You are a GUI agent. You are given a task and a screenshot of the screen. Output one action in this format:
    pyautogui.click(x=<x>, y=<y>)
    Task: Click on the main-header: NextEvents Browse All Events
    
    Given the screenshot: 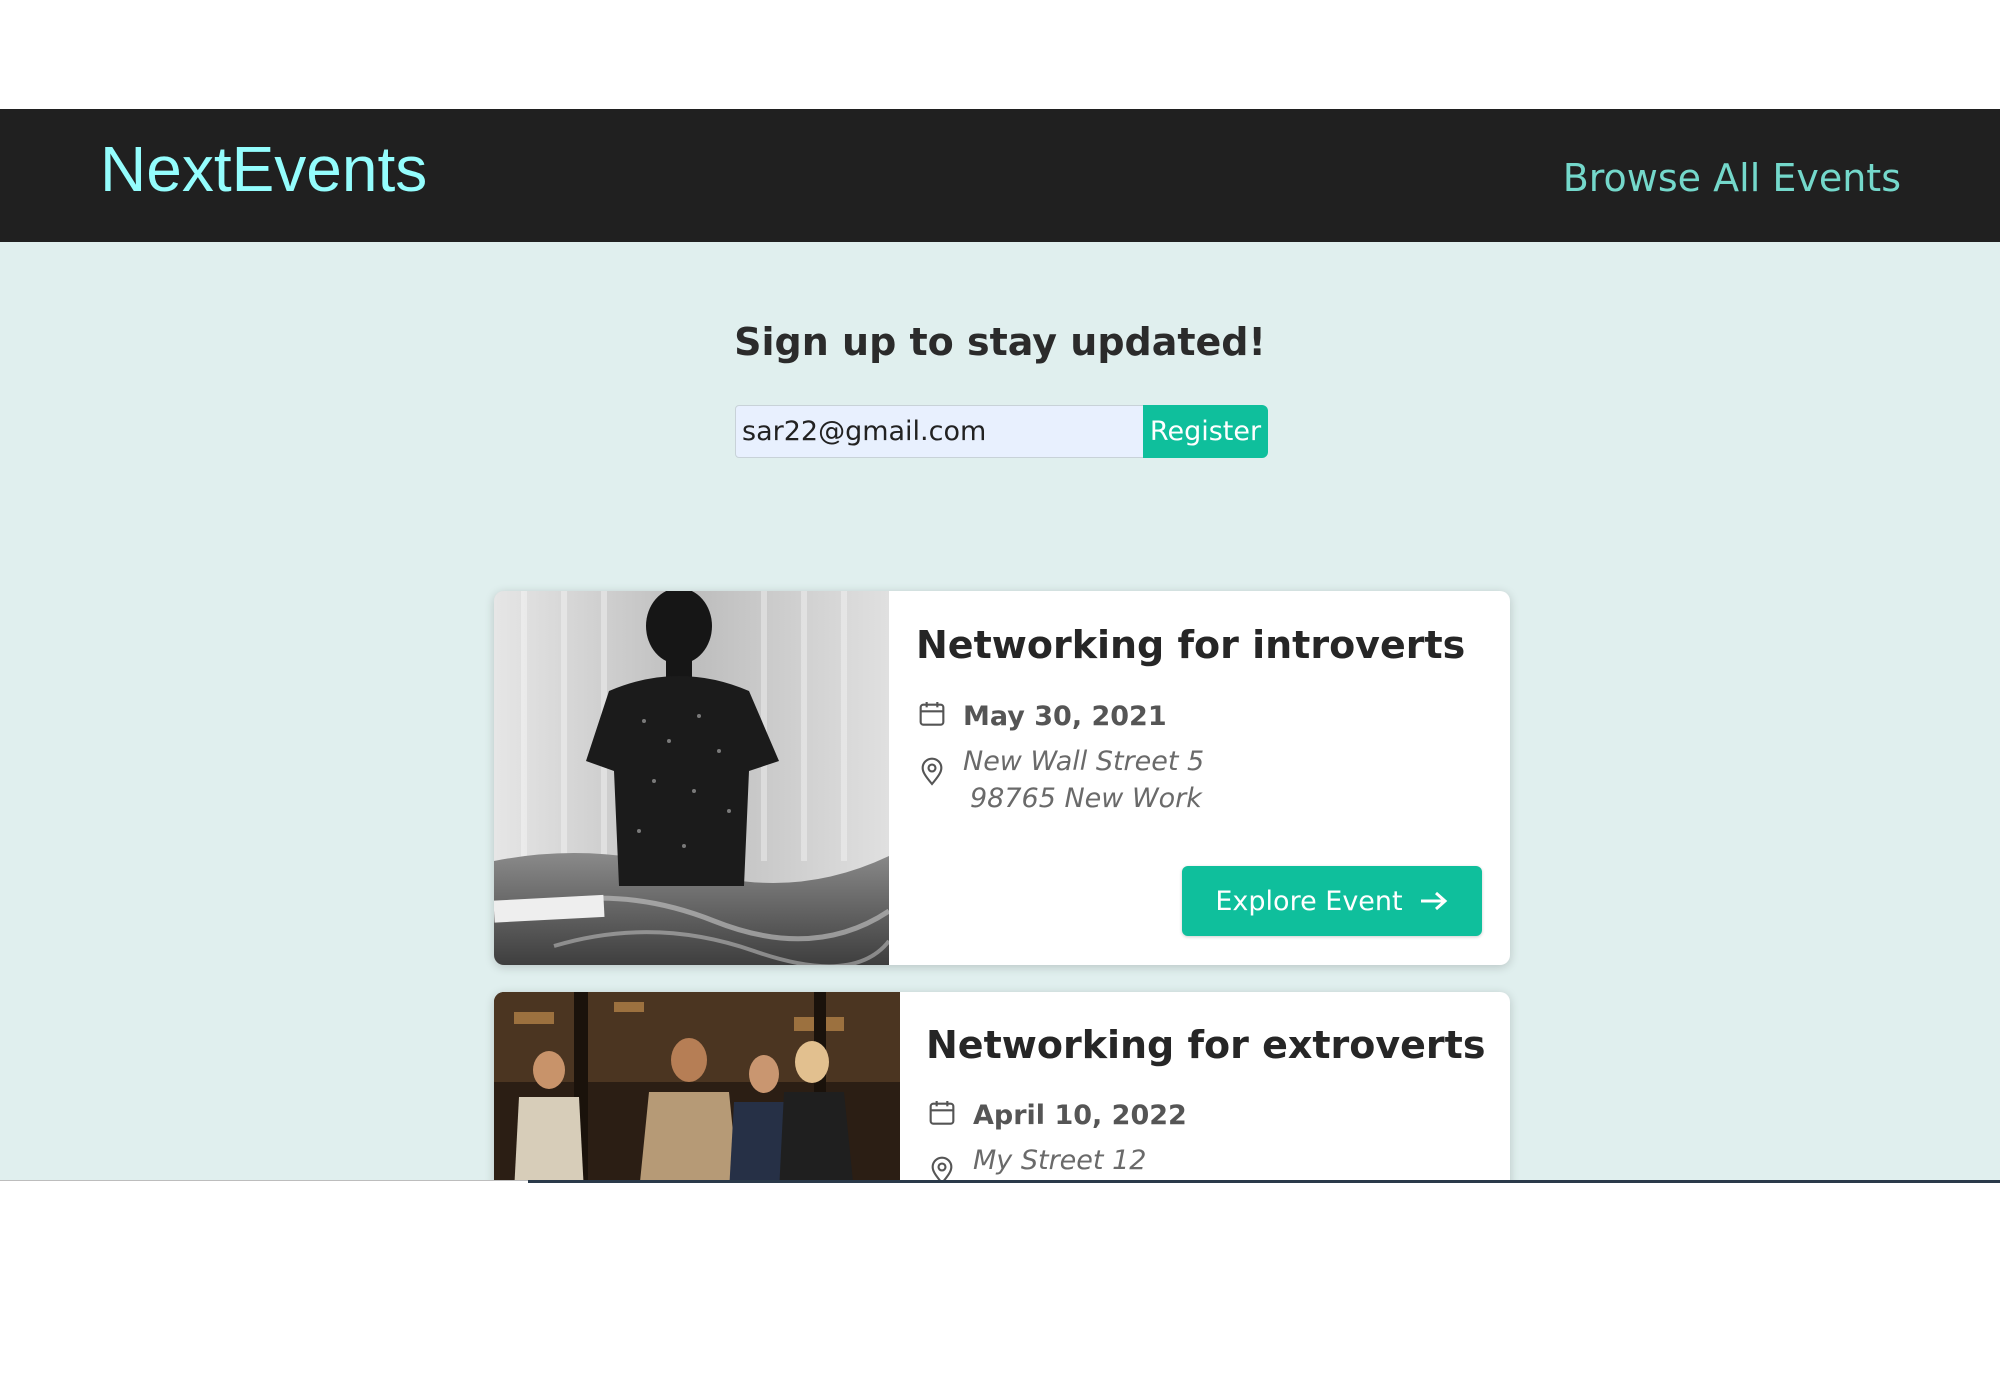 What is the action you would take?
    pyautogui.click(x=1000, y=175)
    